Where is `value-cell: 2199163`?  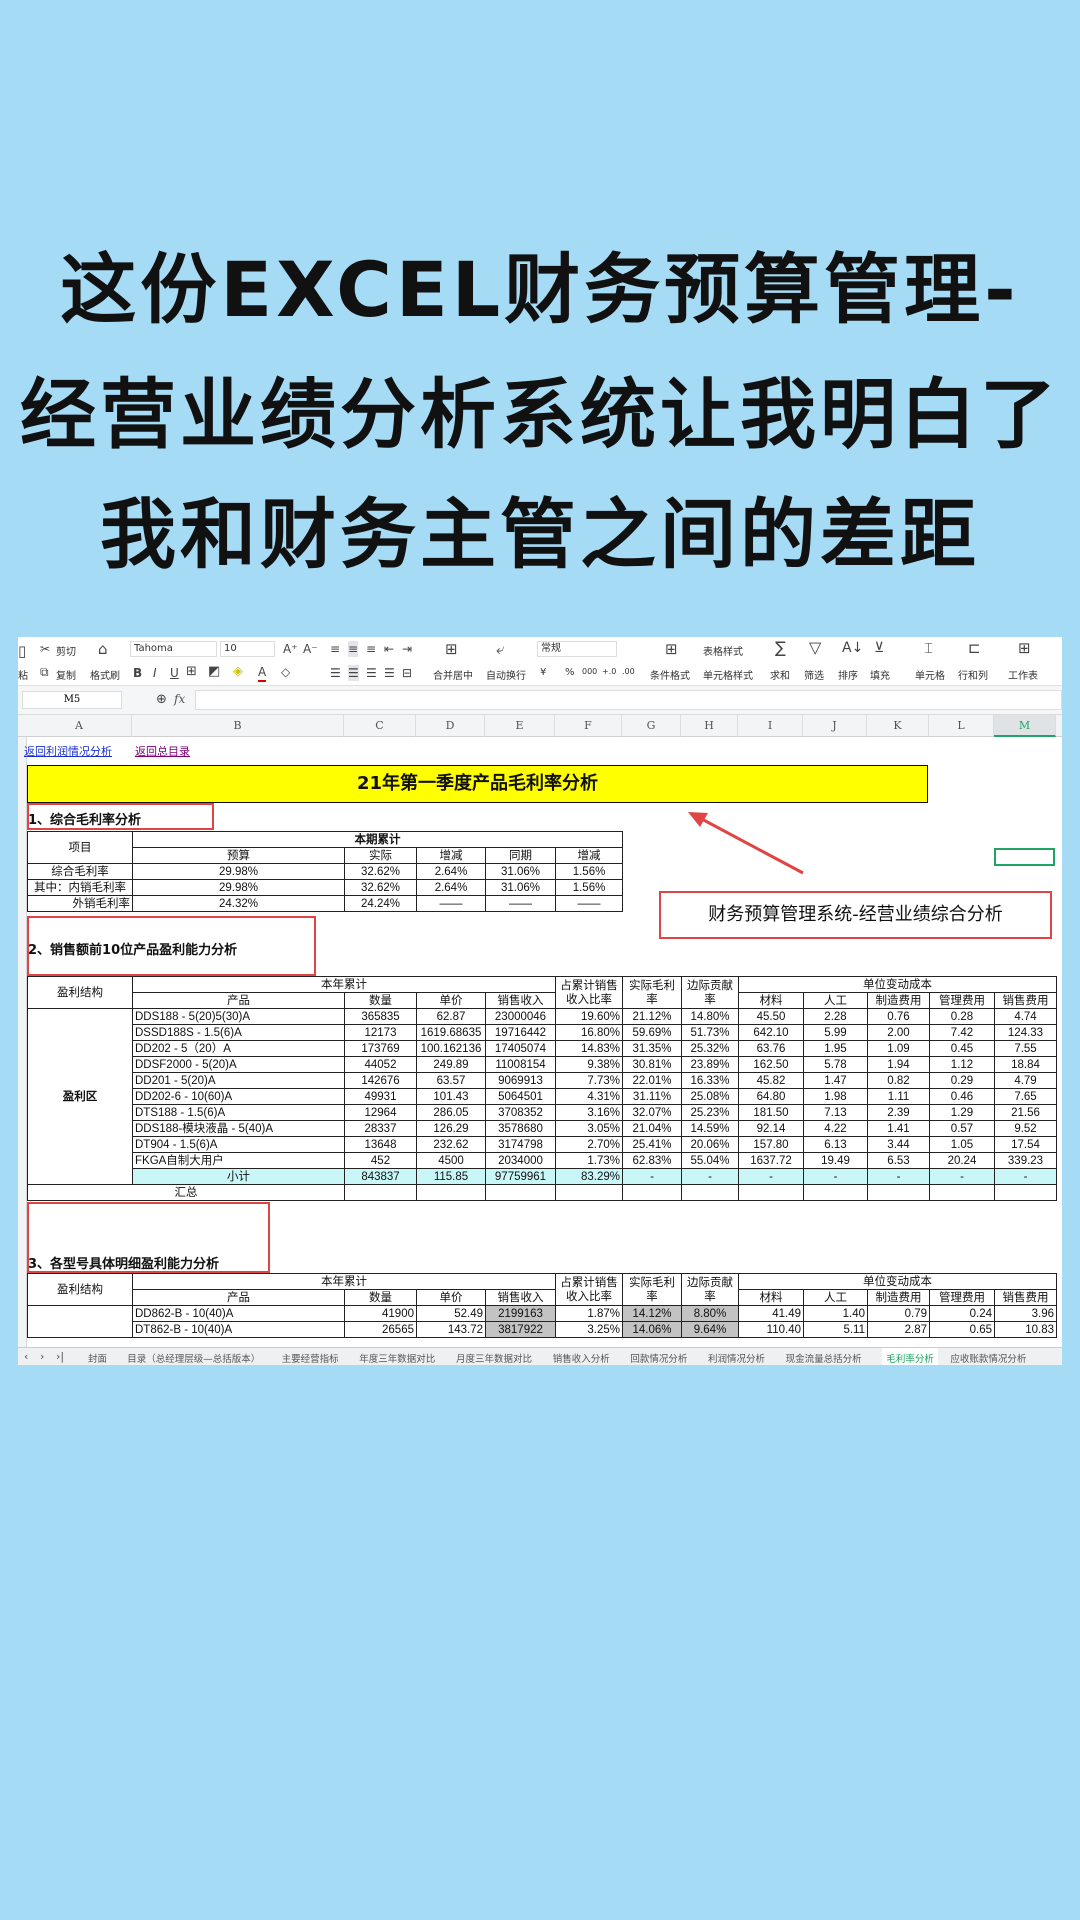 value-cell: 2199163 is located at coordinates (520, 1313).